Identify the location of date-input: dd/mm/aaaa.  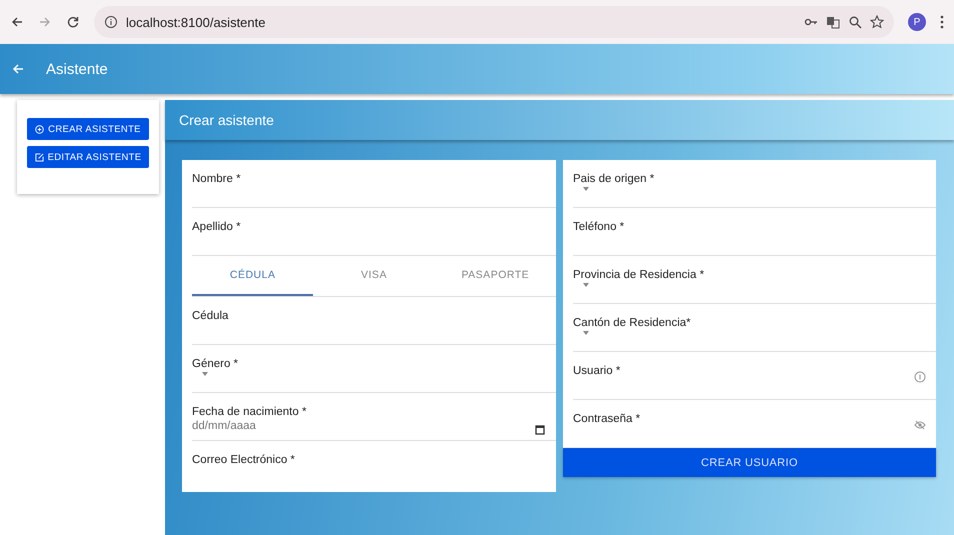
(252, 426).